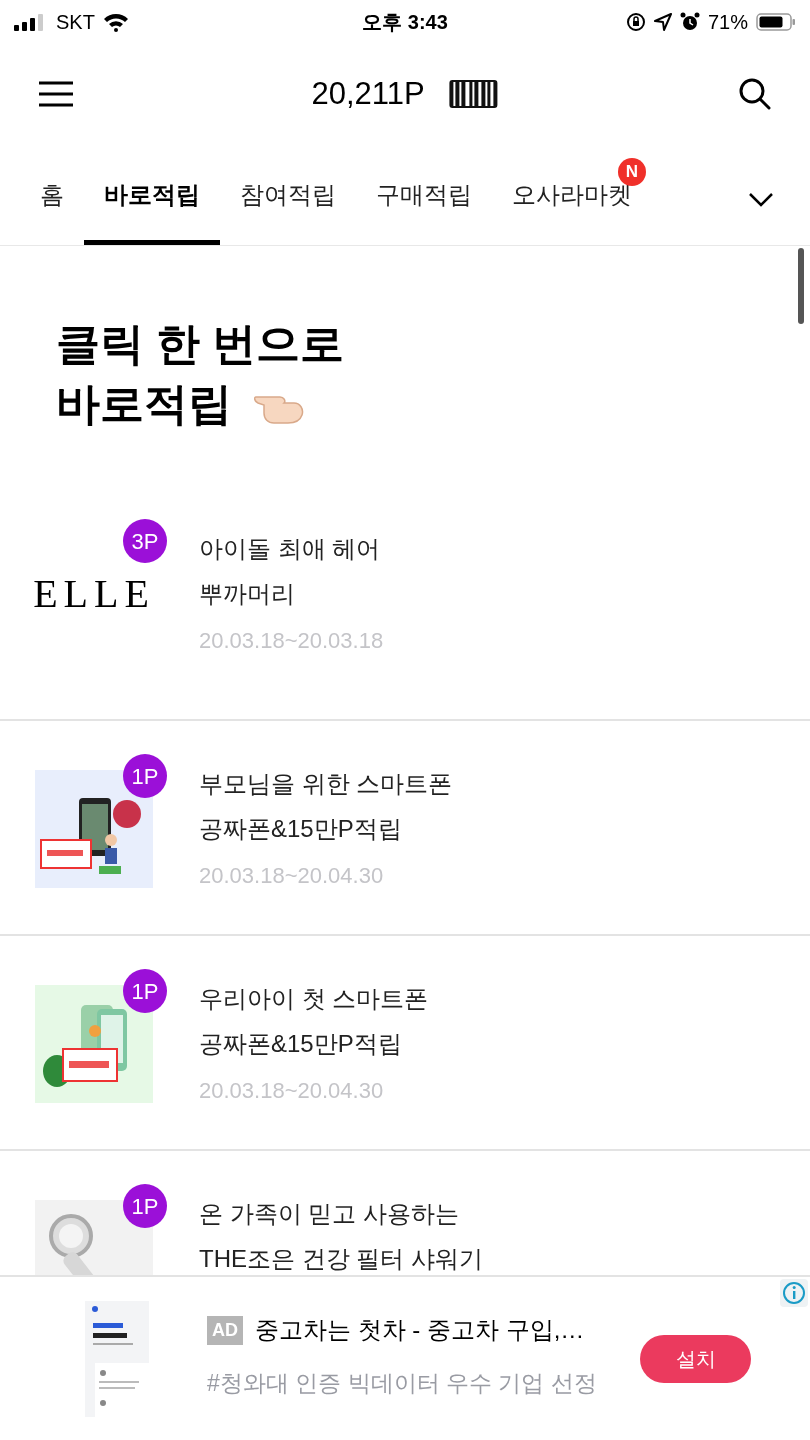 The image size is (810, 1440). I want to click on battery-icon, so click(776, 22).